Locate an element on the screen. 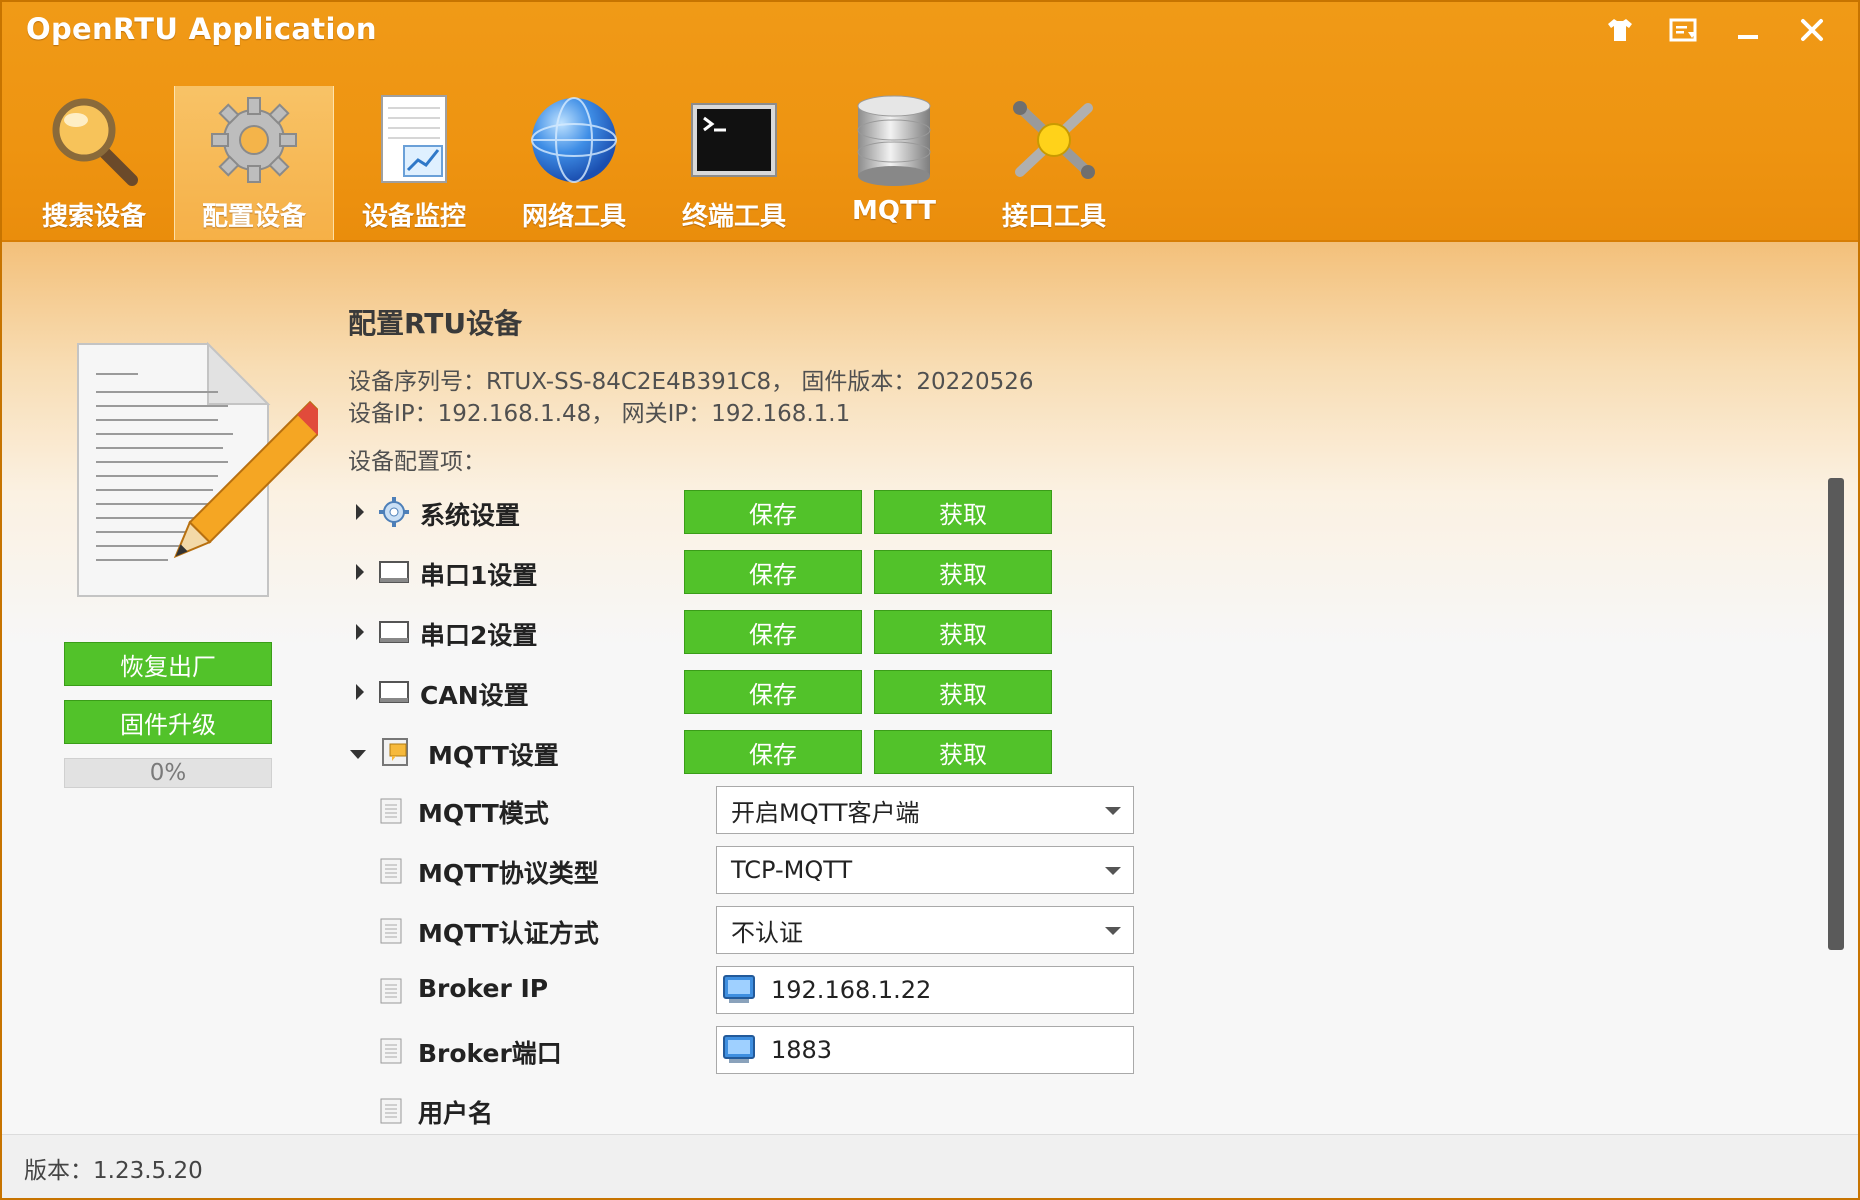 The width and height of the screenshot is (1860, 1200). app-title: OpenRTU Application is located at coordinates (201, 29).